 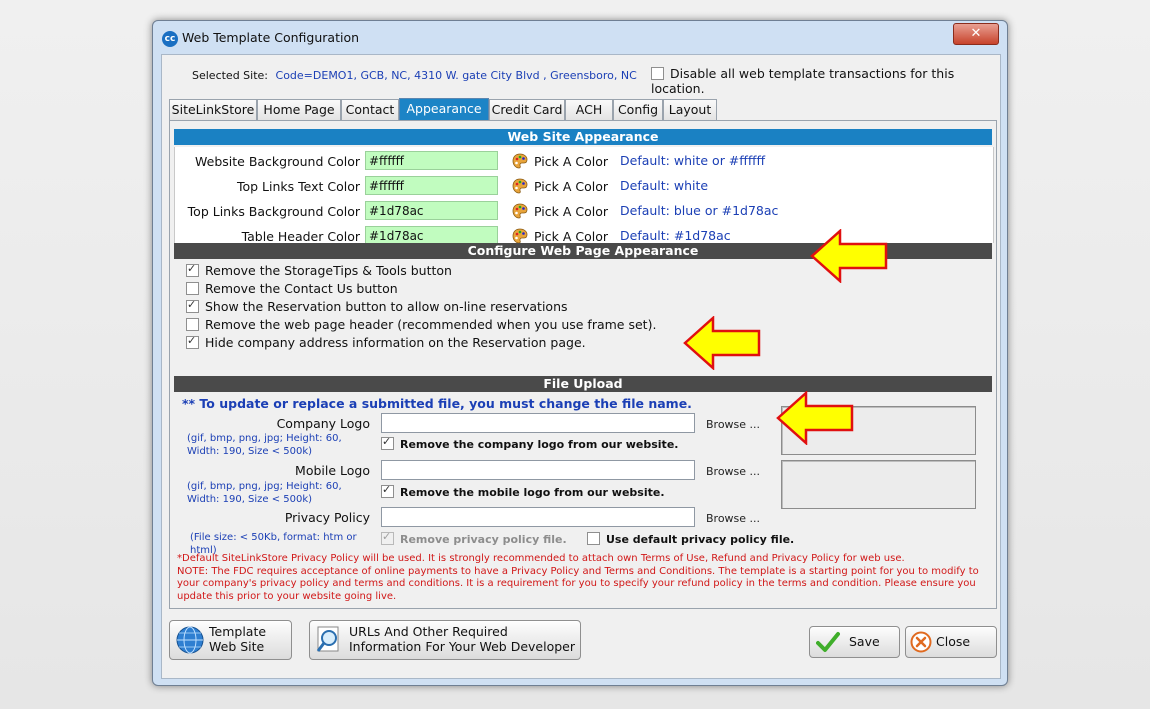 I want to click on save-button: Save, so click(x=854, y=642).